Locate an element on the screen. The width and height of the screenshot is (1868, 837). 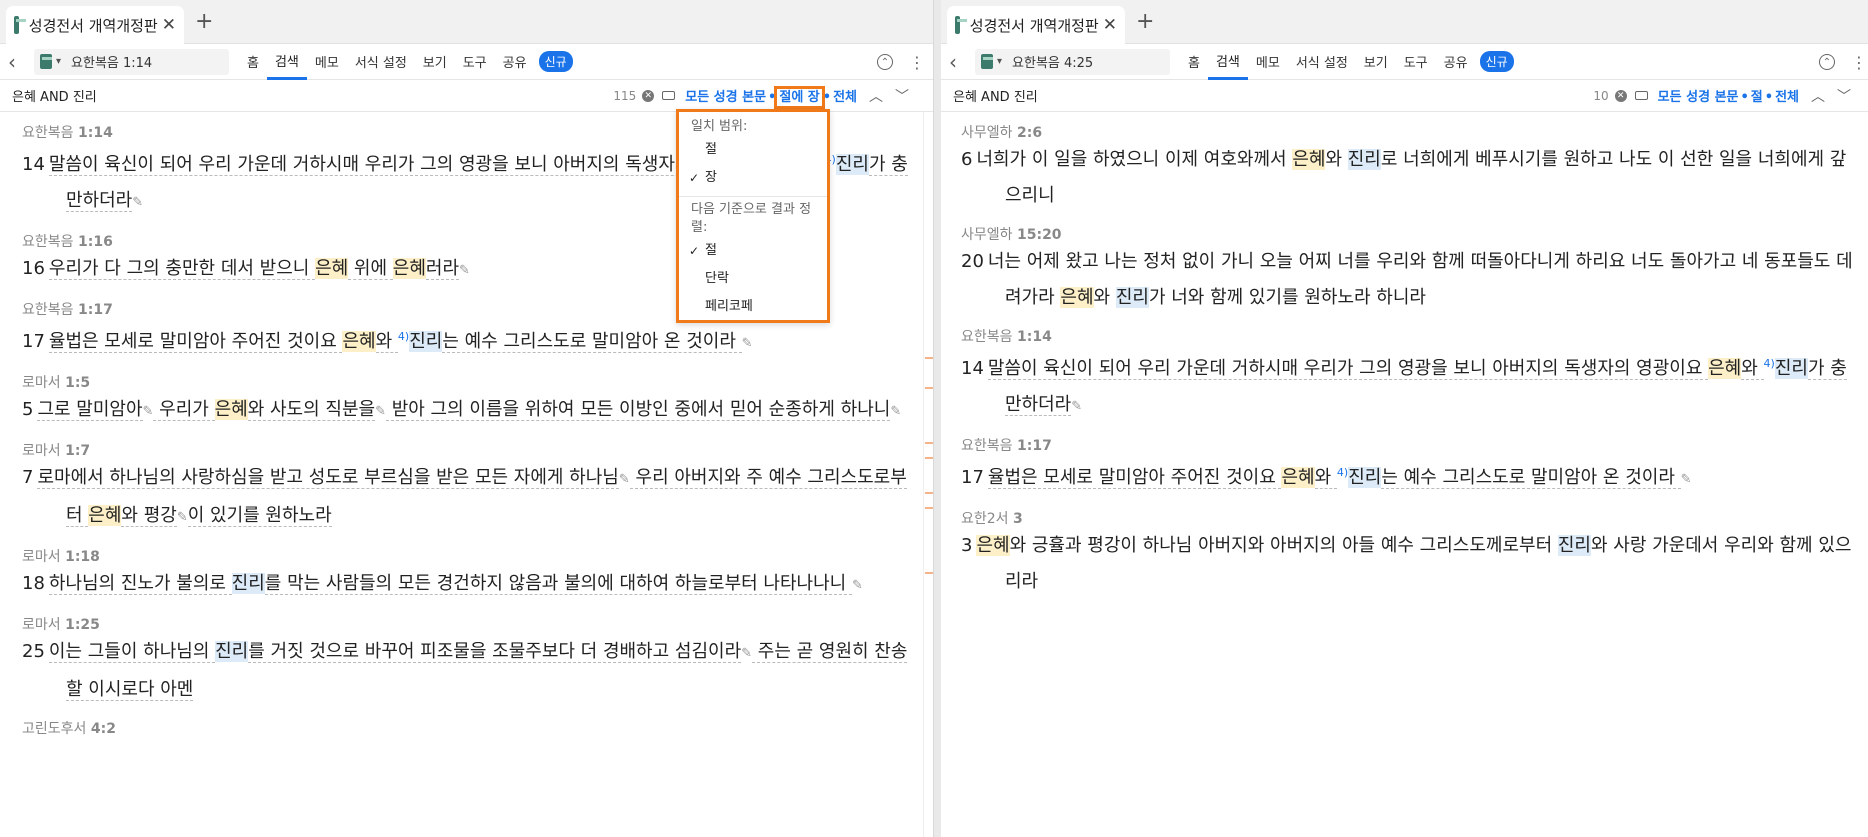
scope-verse: 절 is located at coordinates (1757, 97).